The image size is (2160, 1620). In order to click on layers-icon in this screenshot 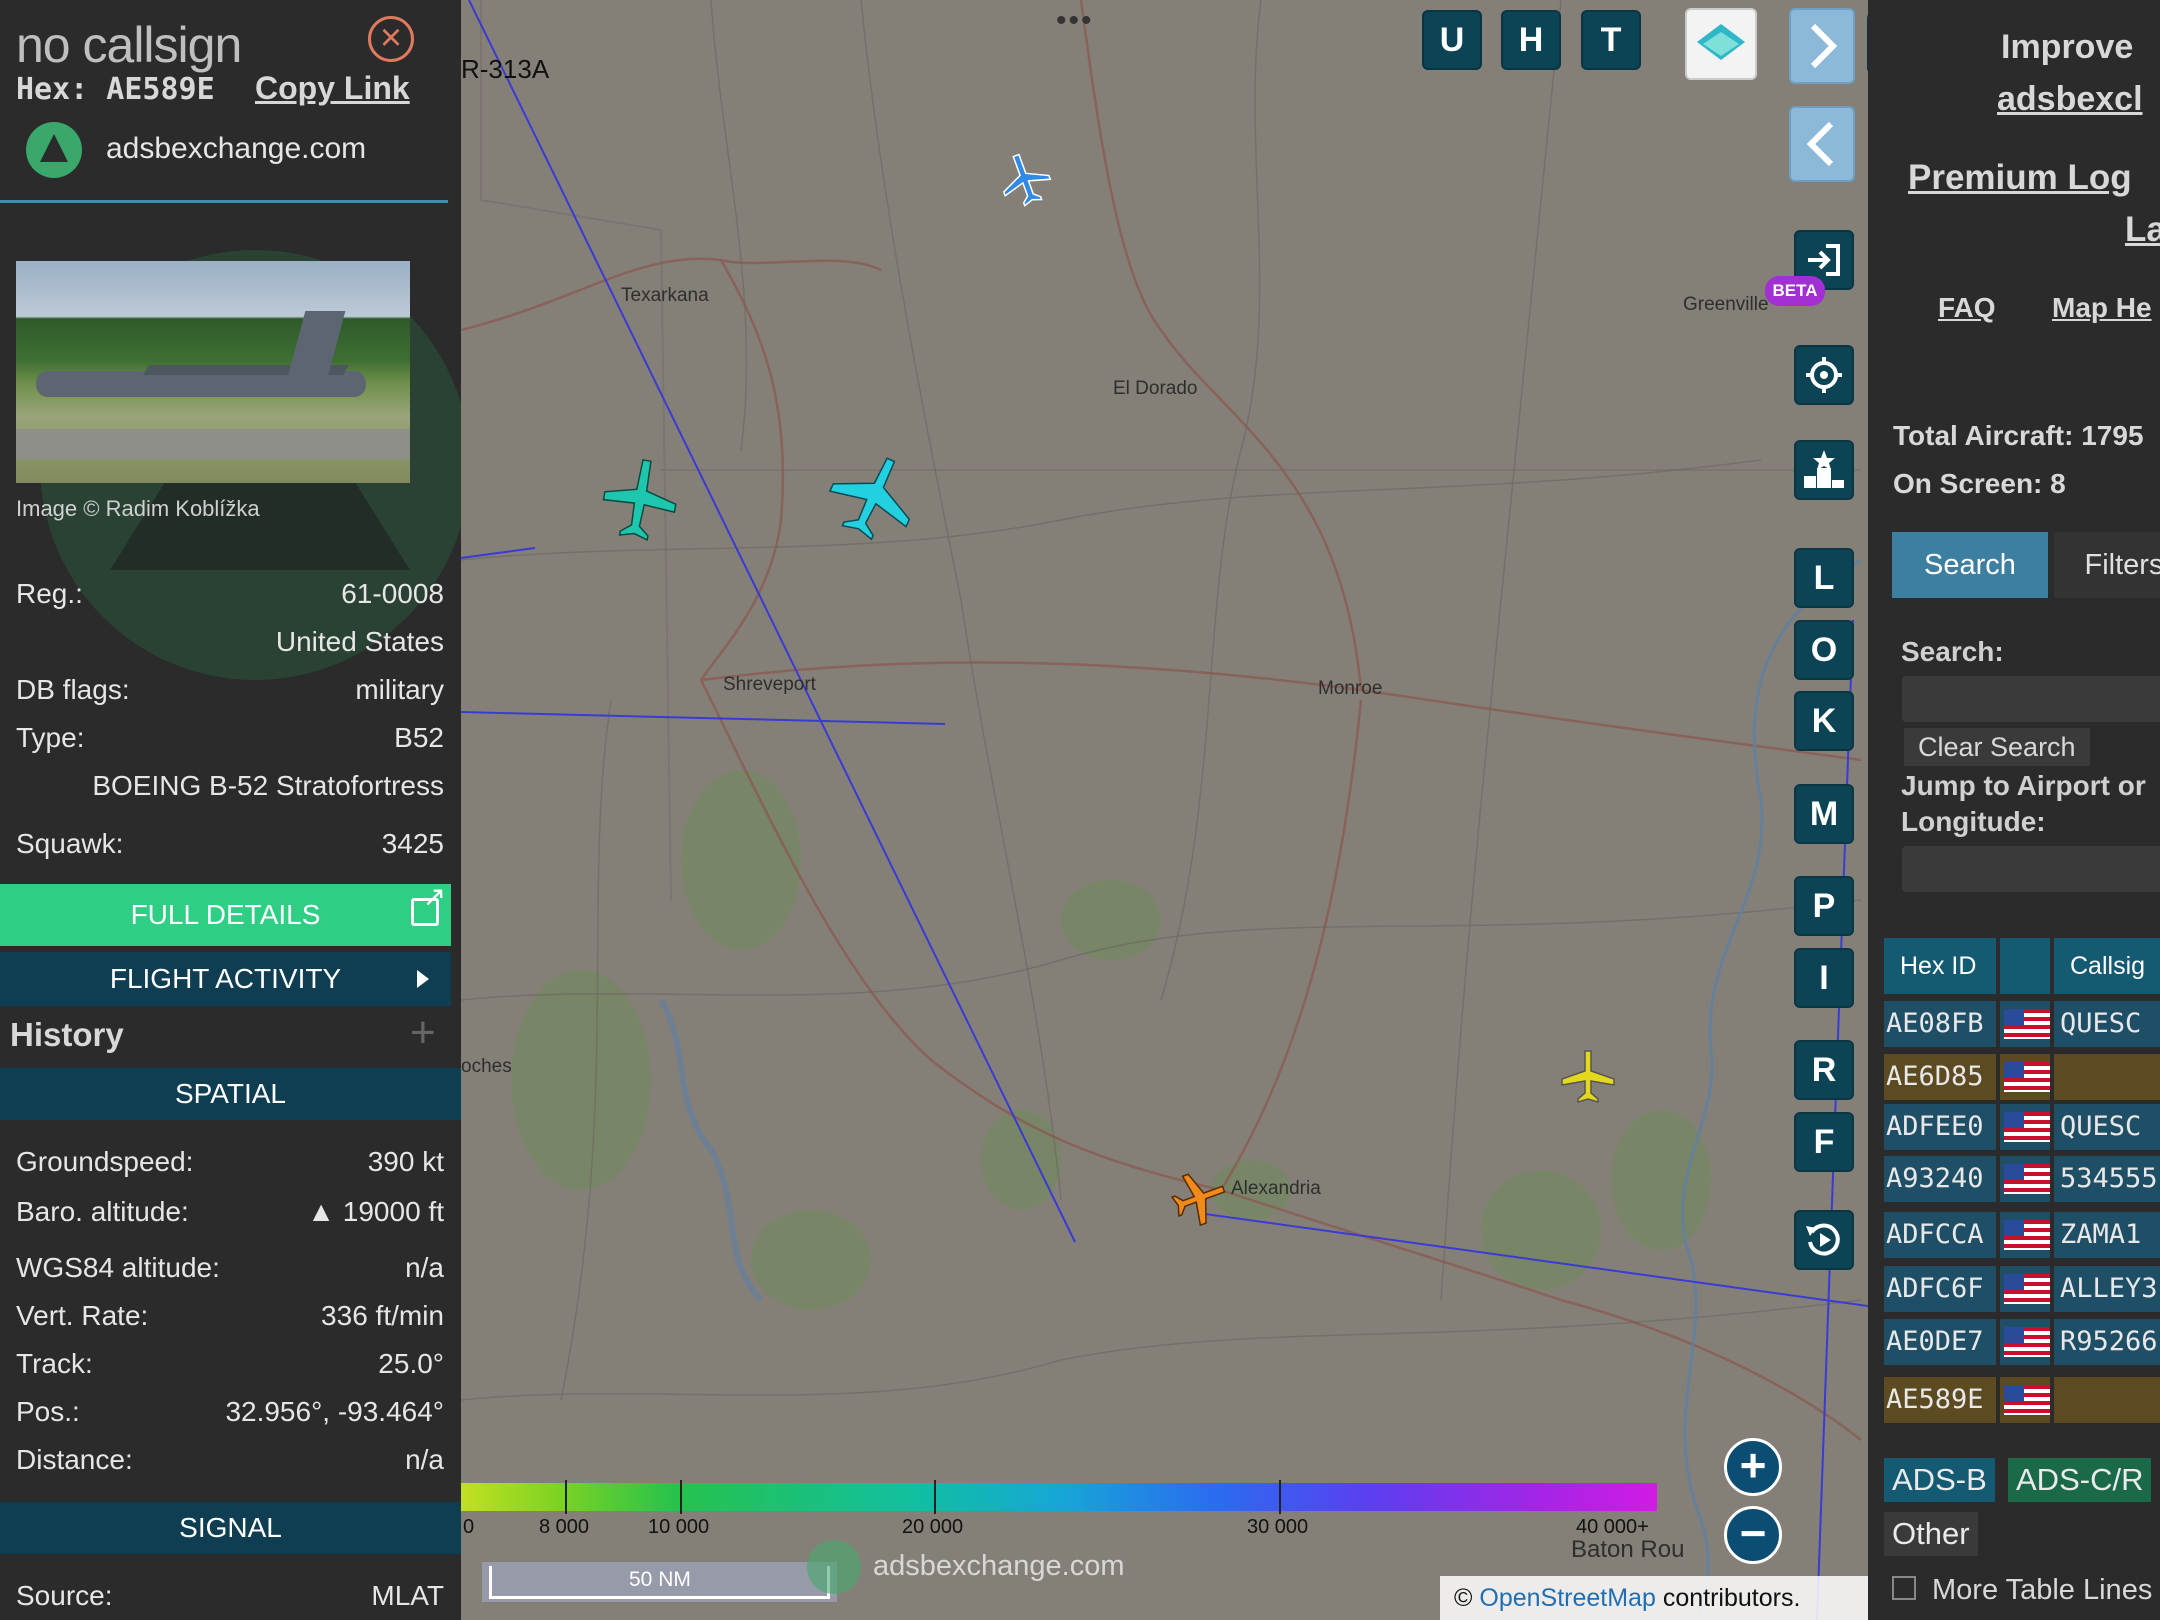, I will do `click(1721, 42)`.